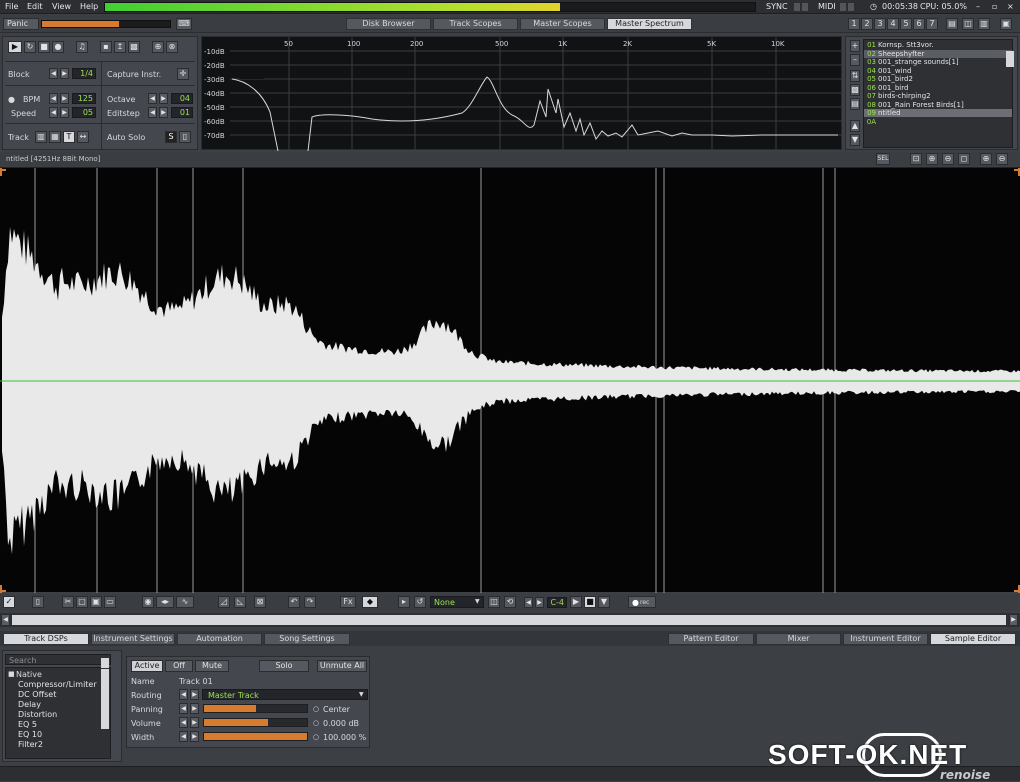  I want to click on note-inc-button: ▶, so click(539, 602).